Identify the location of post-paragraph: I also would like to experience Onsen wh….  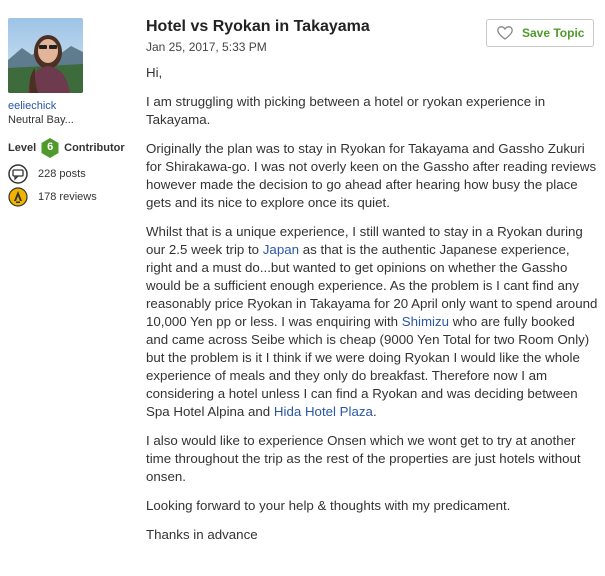
(363, 458).